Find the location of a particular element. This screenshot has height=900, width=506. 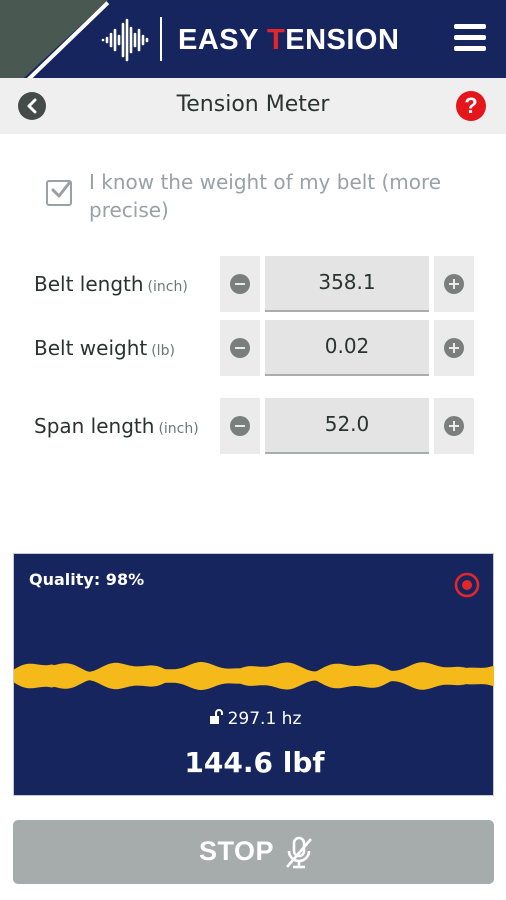

belt-length-input: 358.1 is located at coordinates (347, 284).